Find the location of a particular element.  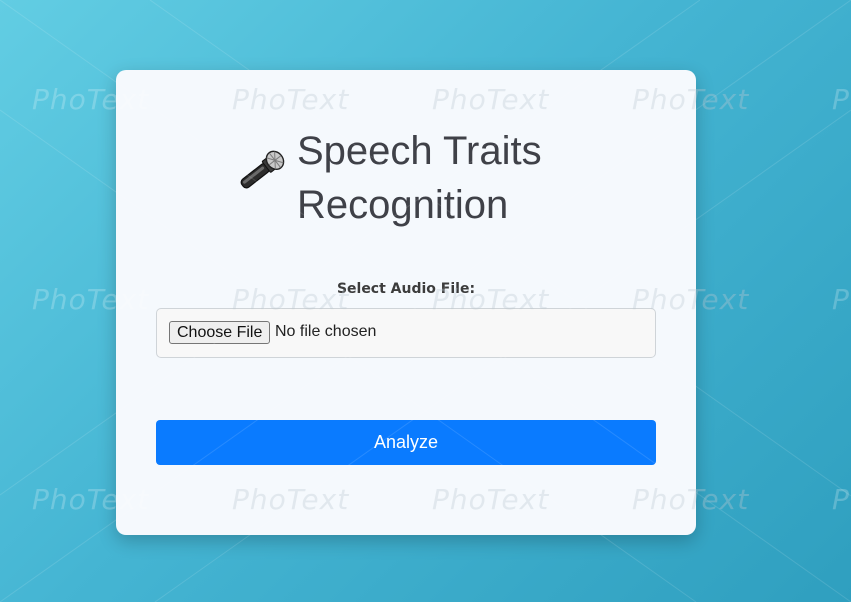

microphone-icon is located at coordinates (262, 169).